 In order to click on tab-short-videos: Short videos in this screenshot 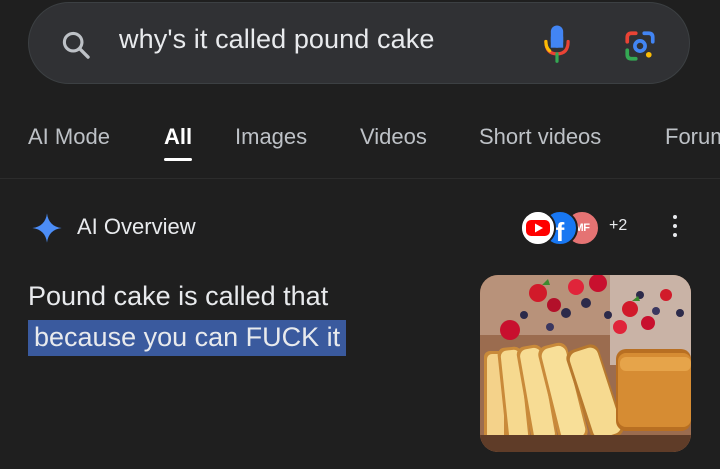, I will do `click(540, 137)`.